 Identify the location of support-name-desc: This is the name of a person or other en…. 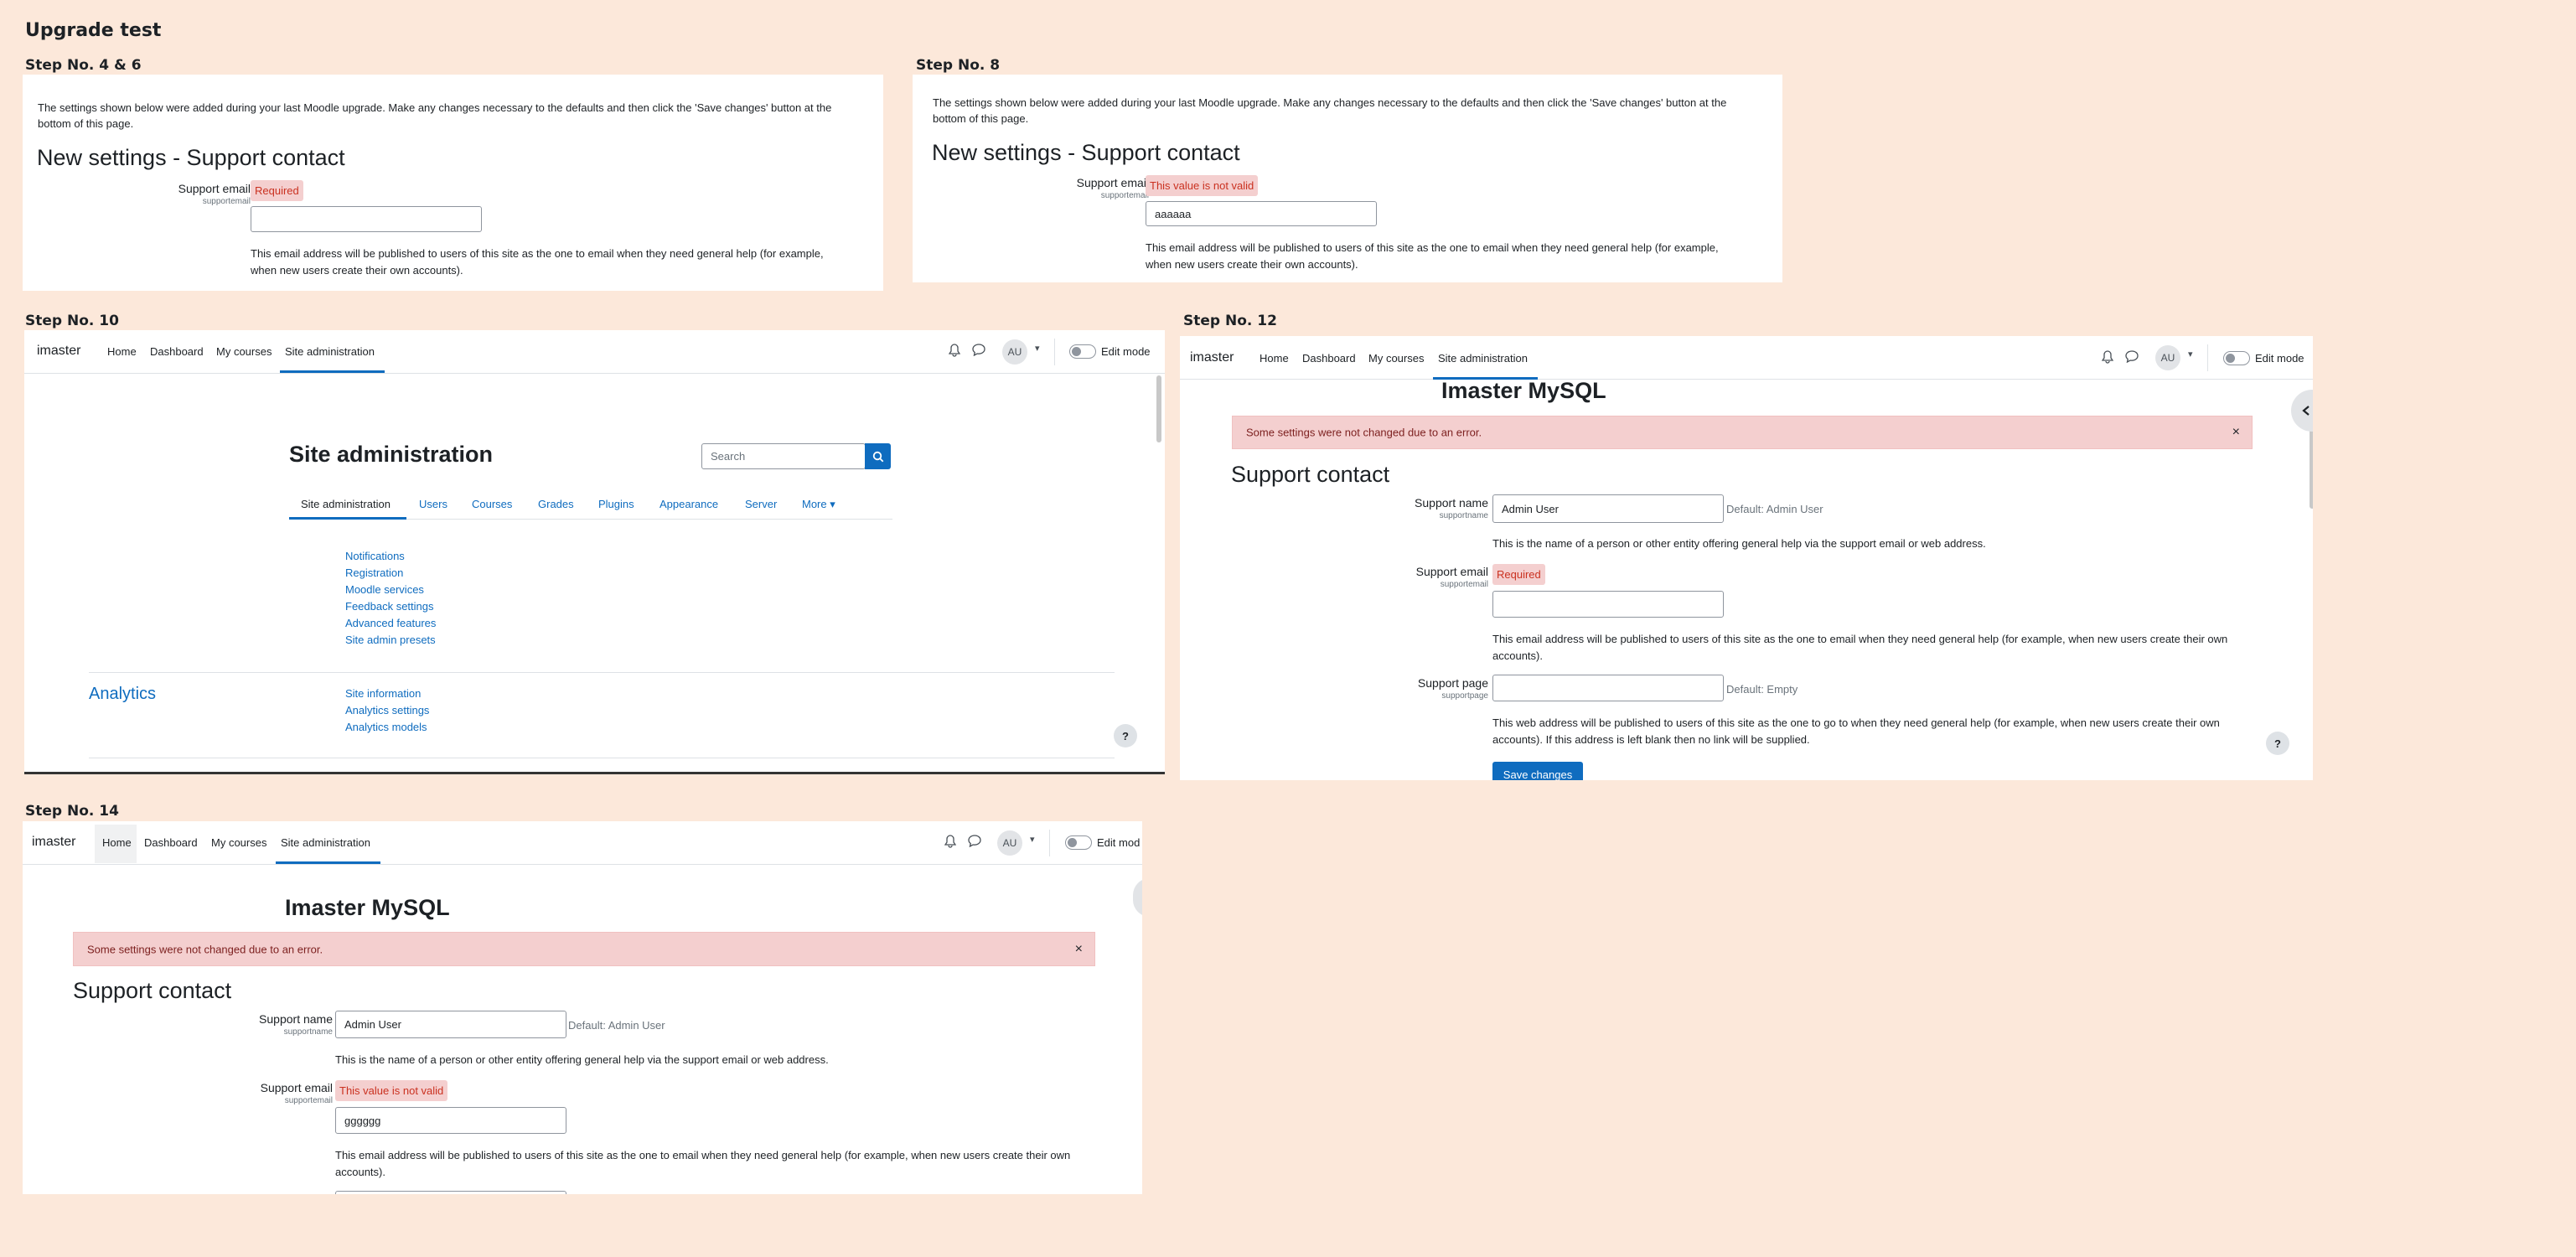
(582, 1059).